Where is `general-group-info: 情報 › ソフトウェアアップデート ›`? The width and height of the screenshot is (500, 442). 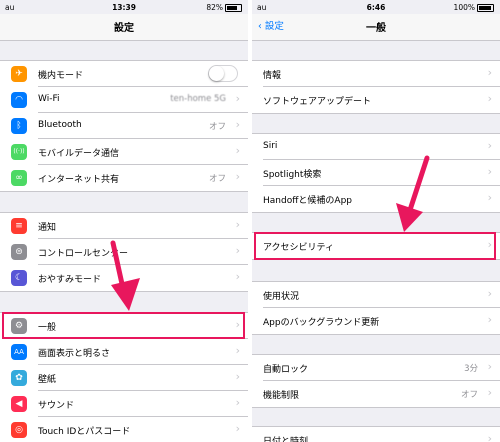
general-group-info: 情報 › ソフトウェアアップデート › is located at coordinates (376, 87).